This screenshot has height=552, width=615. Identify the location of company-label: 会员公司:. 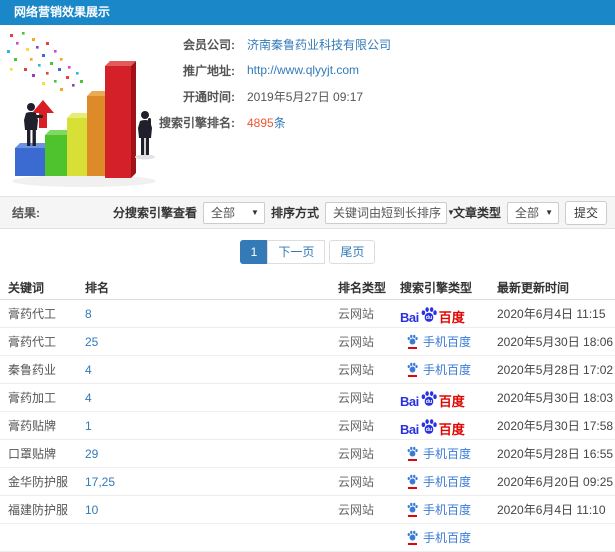
(209, 44).